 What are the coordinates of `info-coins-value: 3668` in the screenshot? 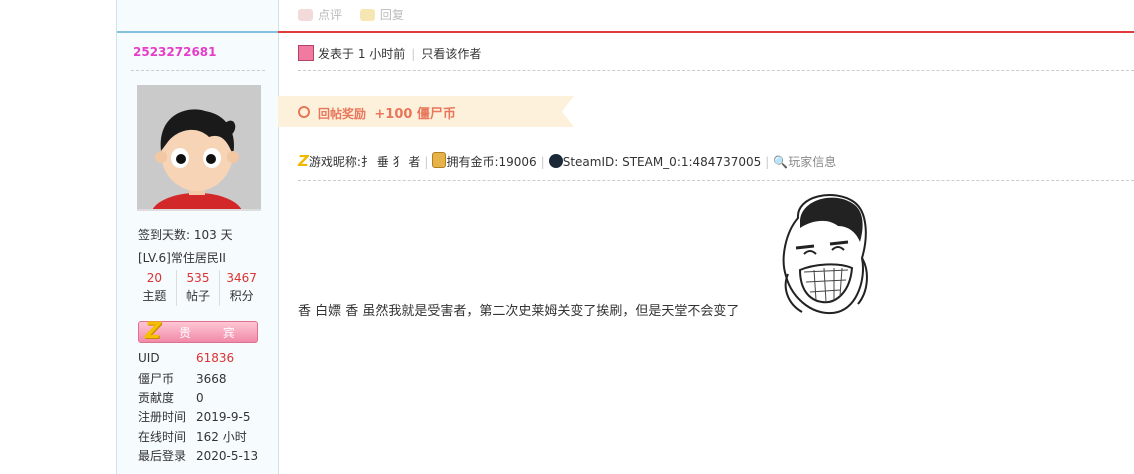 It's located at (211, 379).